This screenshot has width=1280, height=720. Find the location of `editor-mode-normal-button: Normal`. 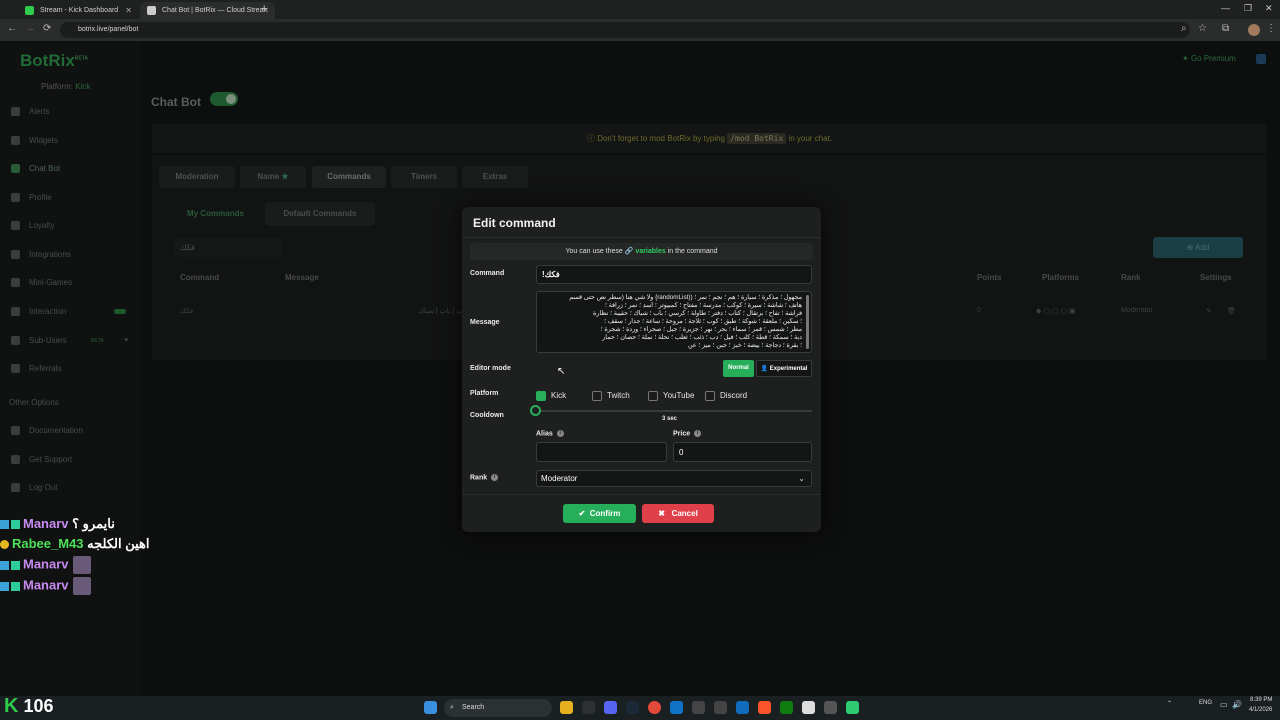

editor-mode-normal-button: Normal is located at coordinates (738, 368).